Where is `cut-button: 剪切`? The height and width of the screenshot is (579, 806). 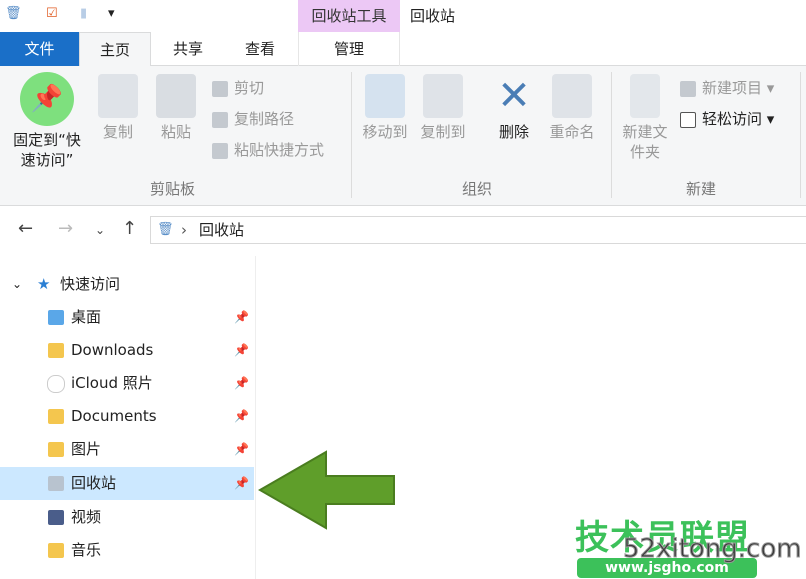
cut-button: 剪切 is located at coordinates (238, 88).